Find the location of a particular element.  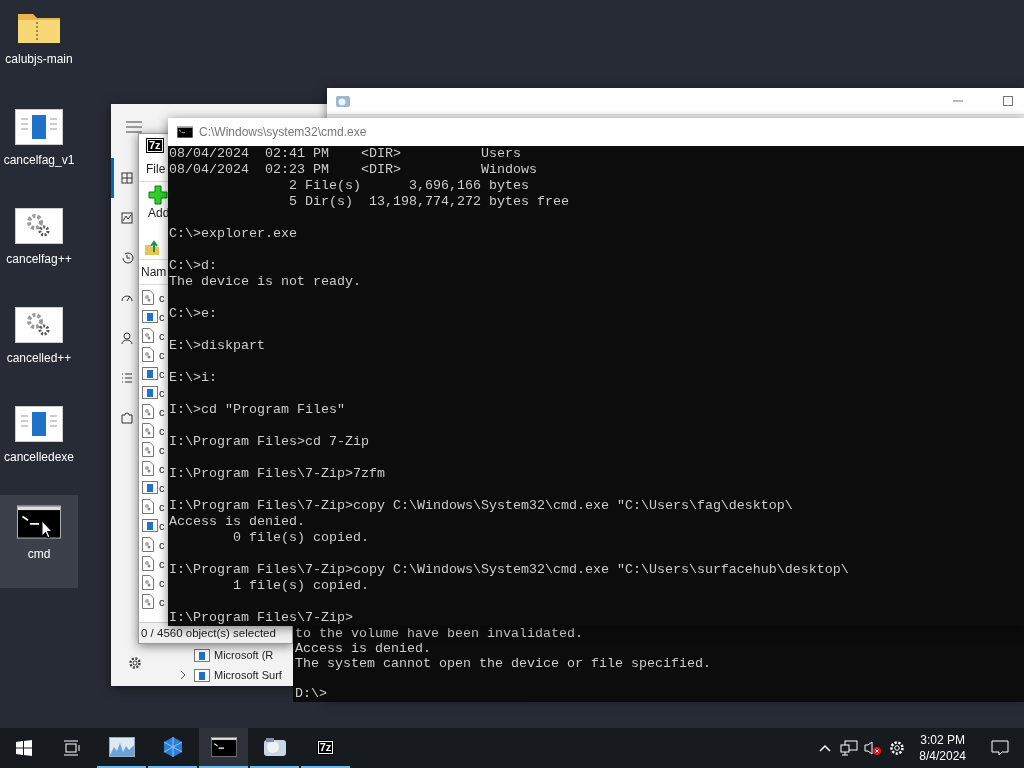

task-view-icon is located at coordinates (72, 748).